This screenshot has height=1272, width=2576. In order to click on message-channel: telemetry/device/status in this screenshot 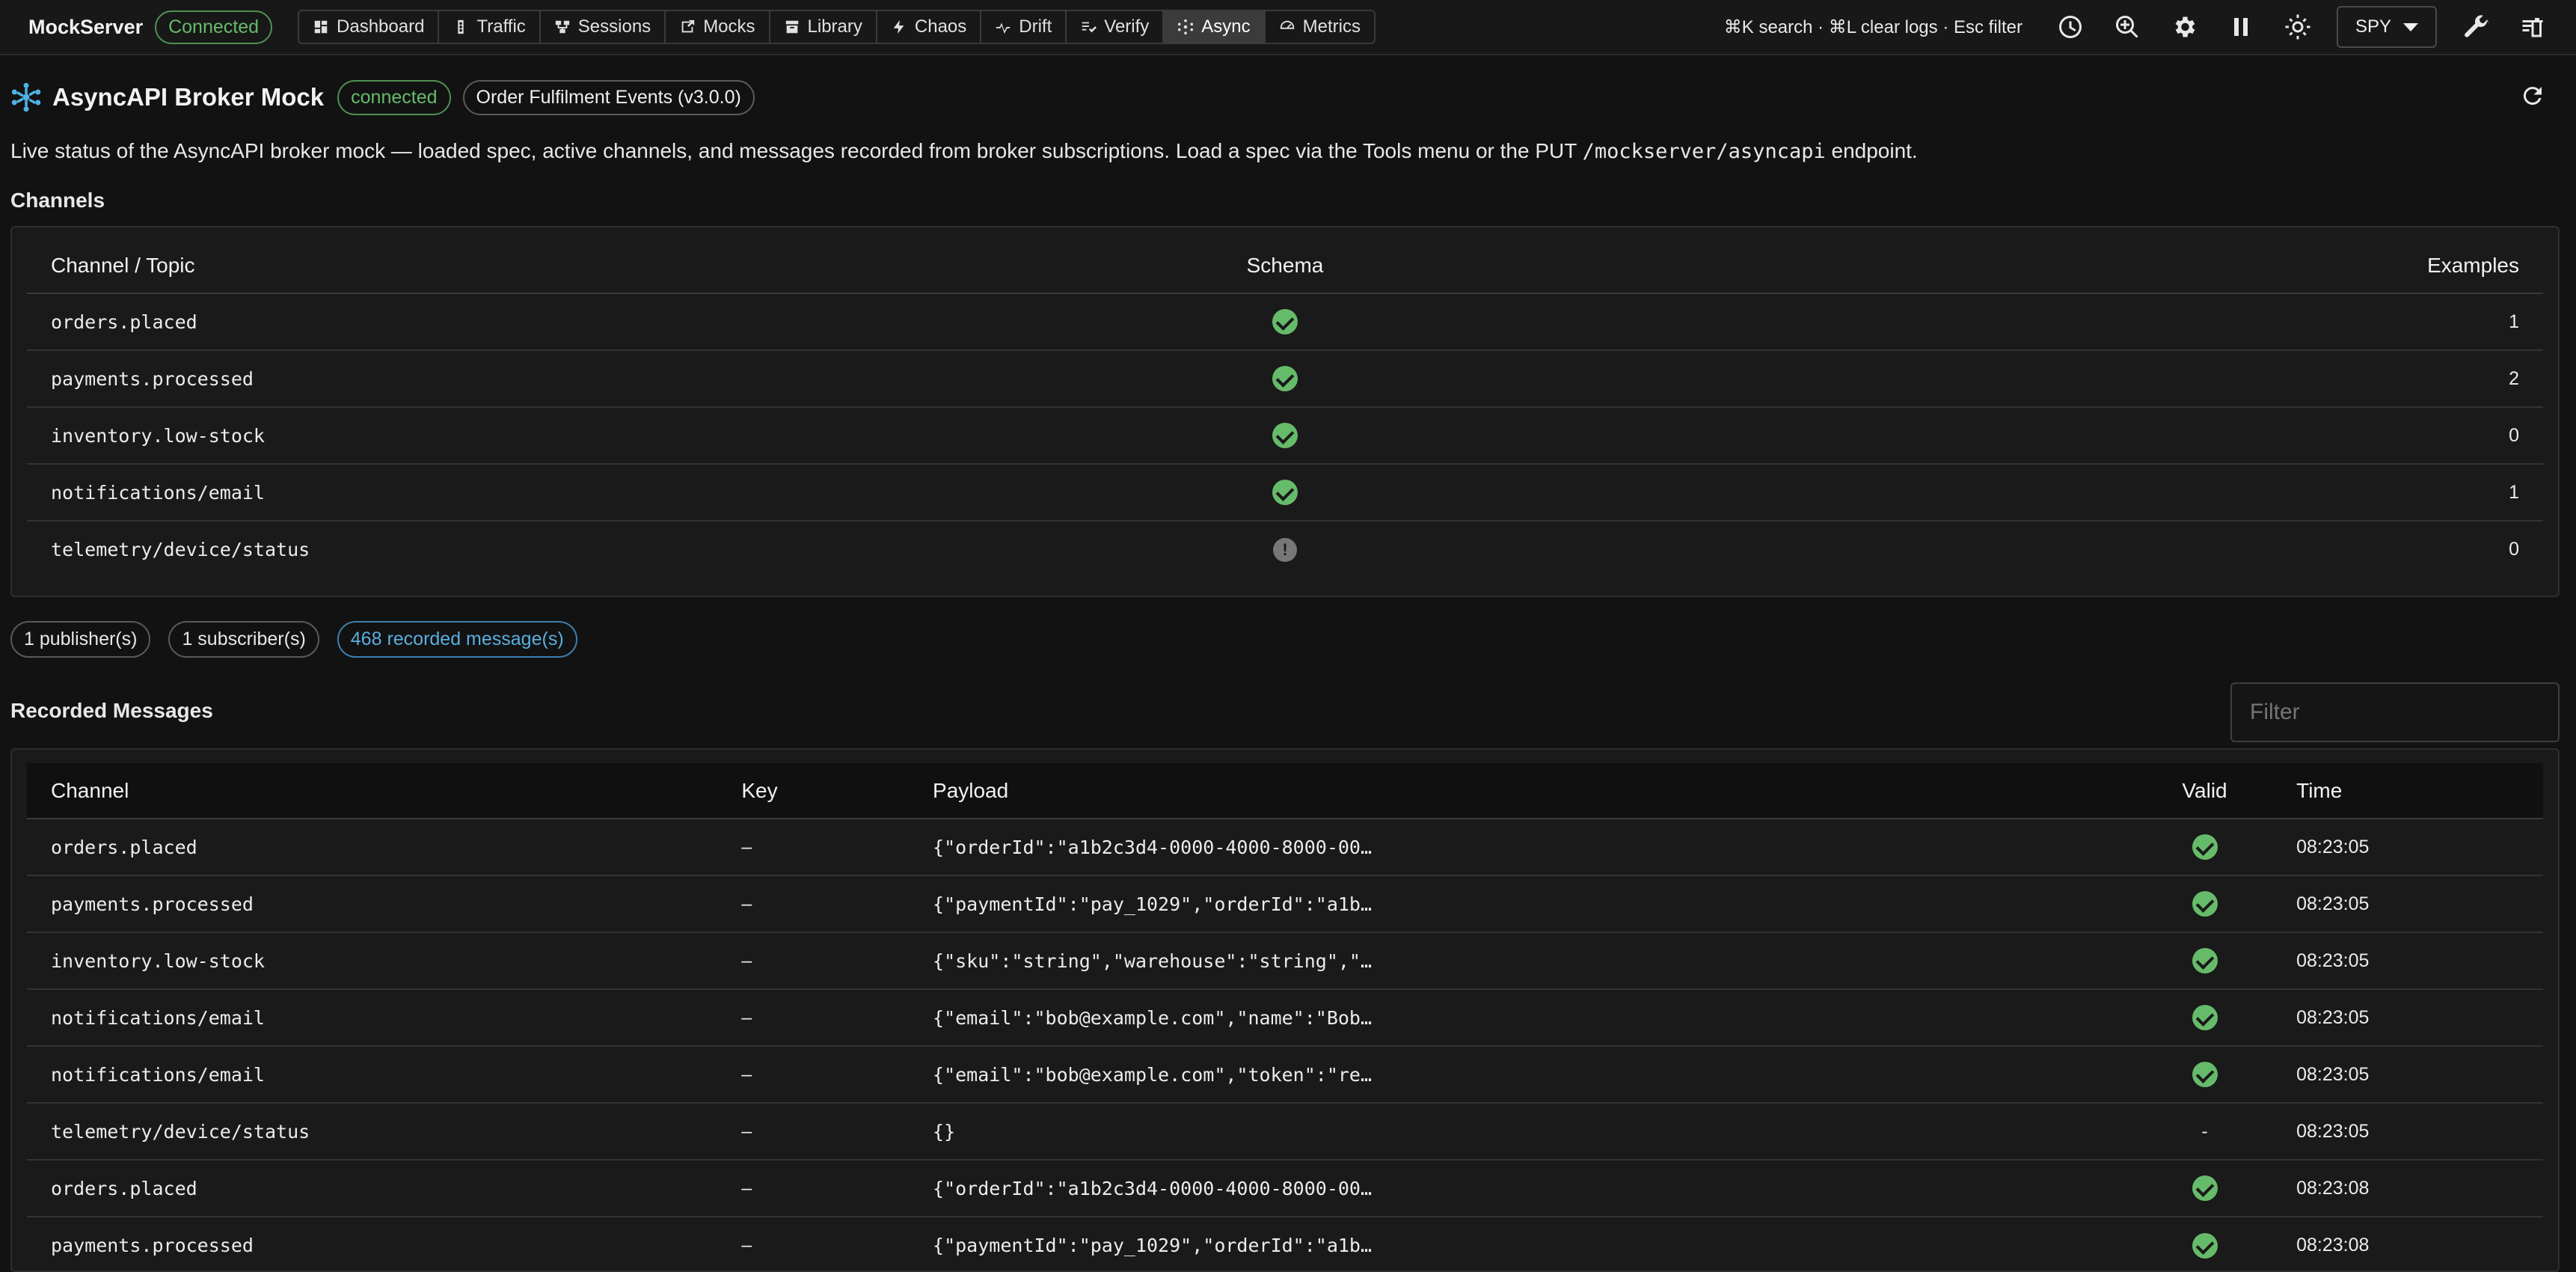, I will do `click(384, 1132)`.